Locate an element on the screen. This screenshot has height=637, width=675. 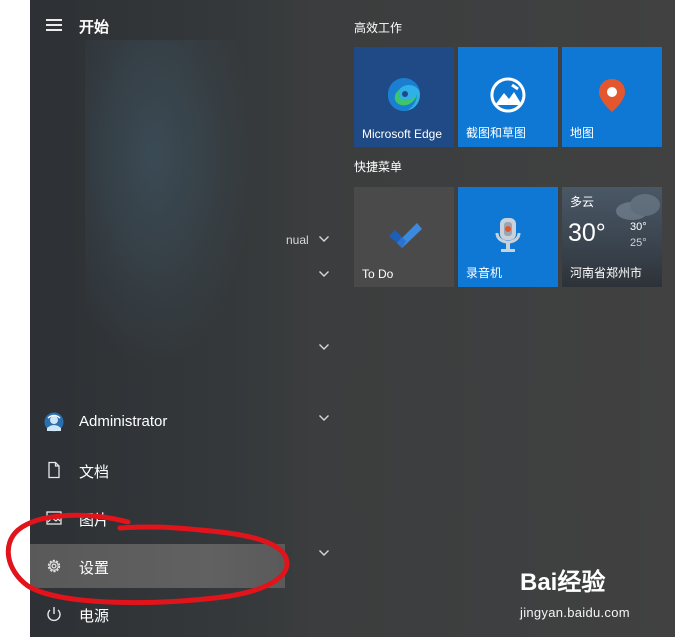
tile-weather: 多云 30° 30° 25° 河南省郑州市 is located at coordinates (612, 237).